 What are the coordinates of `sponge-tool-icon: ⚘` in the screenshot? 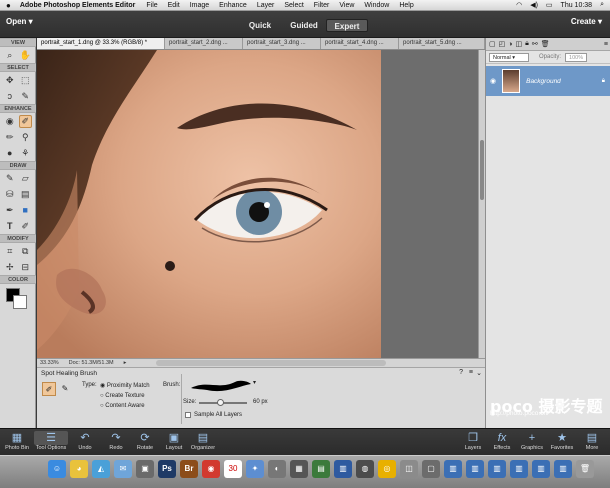 It's located at (25, 153).